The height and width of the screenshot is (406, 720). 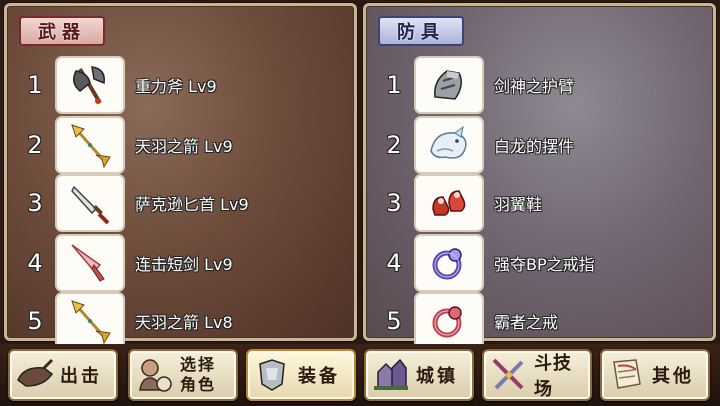 I want to click on select-character-button: 选择 角色, so click(x=183, y=375).